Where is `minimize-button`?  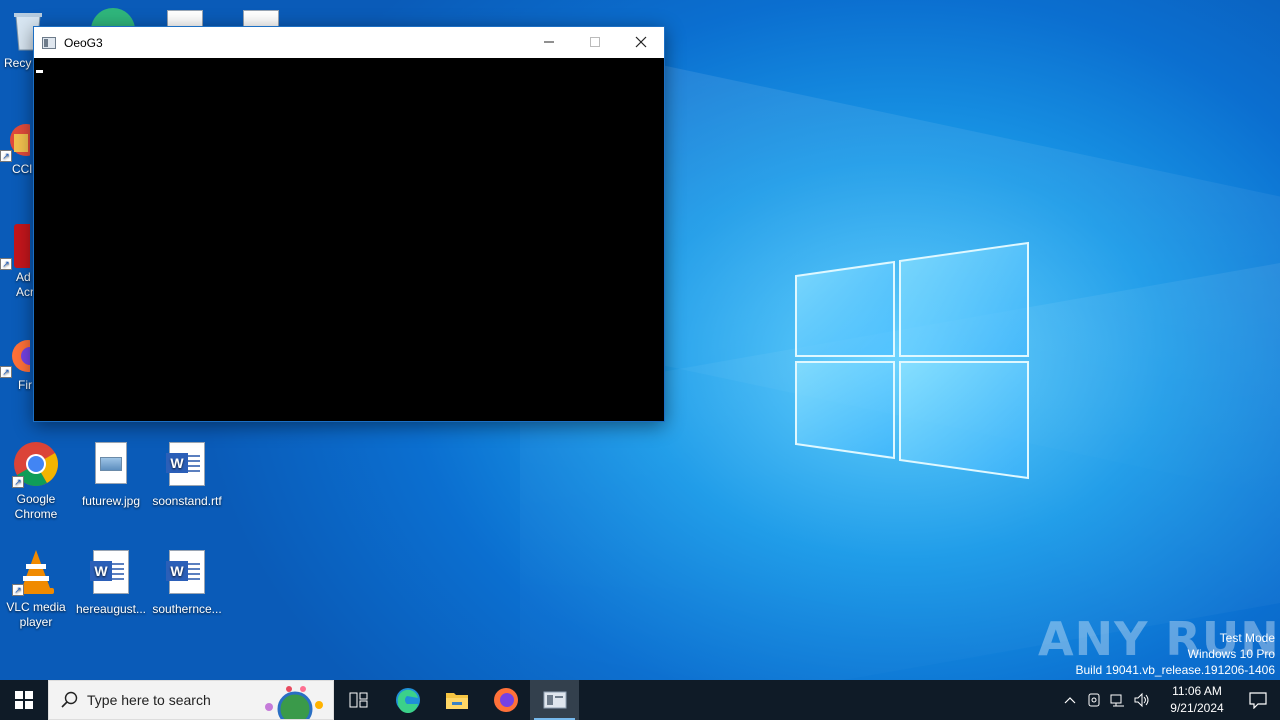 minimize-button is located at coordinates (549, 42).